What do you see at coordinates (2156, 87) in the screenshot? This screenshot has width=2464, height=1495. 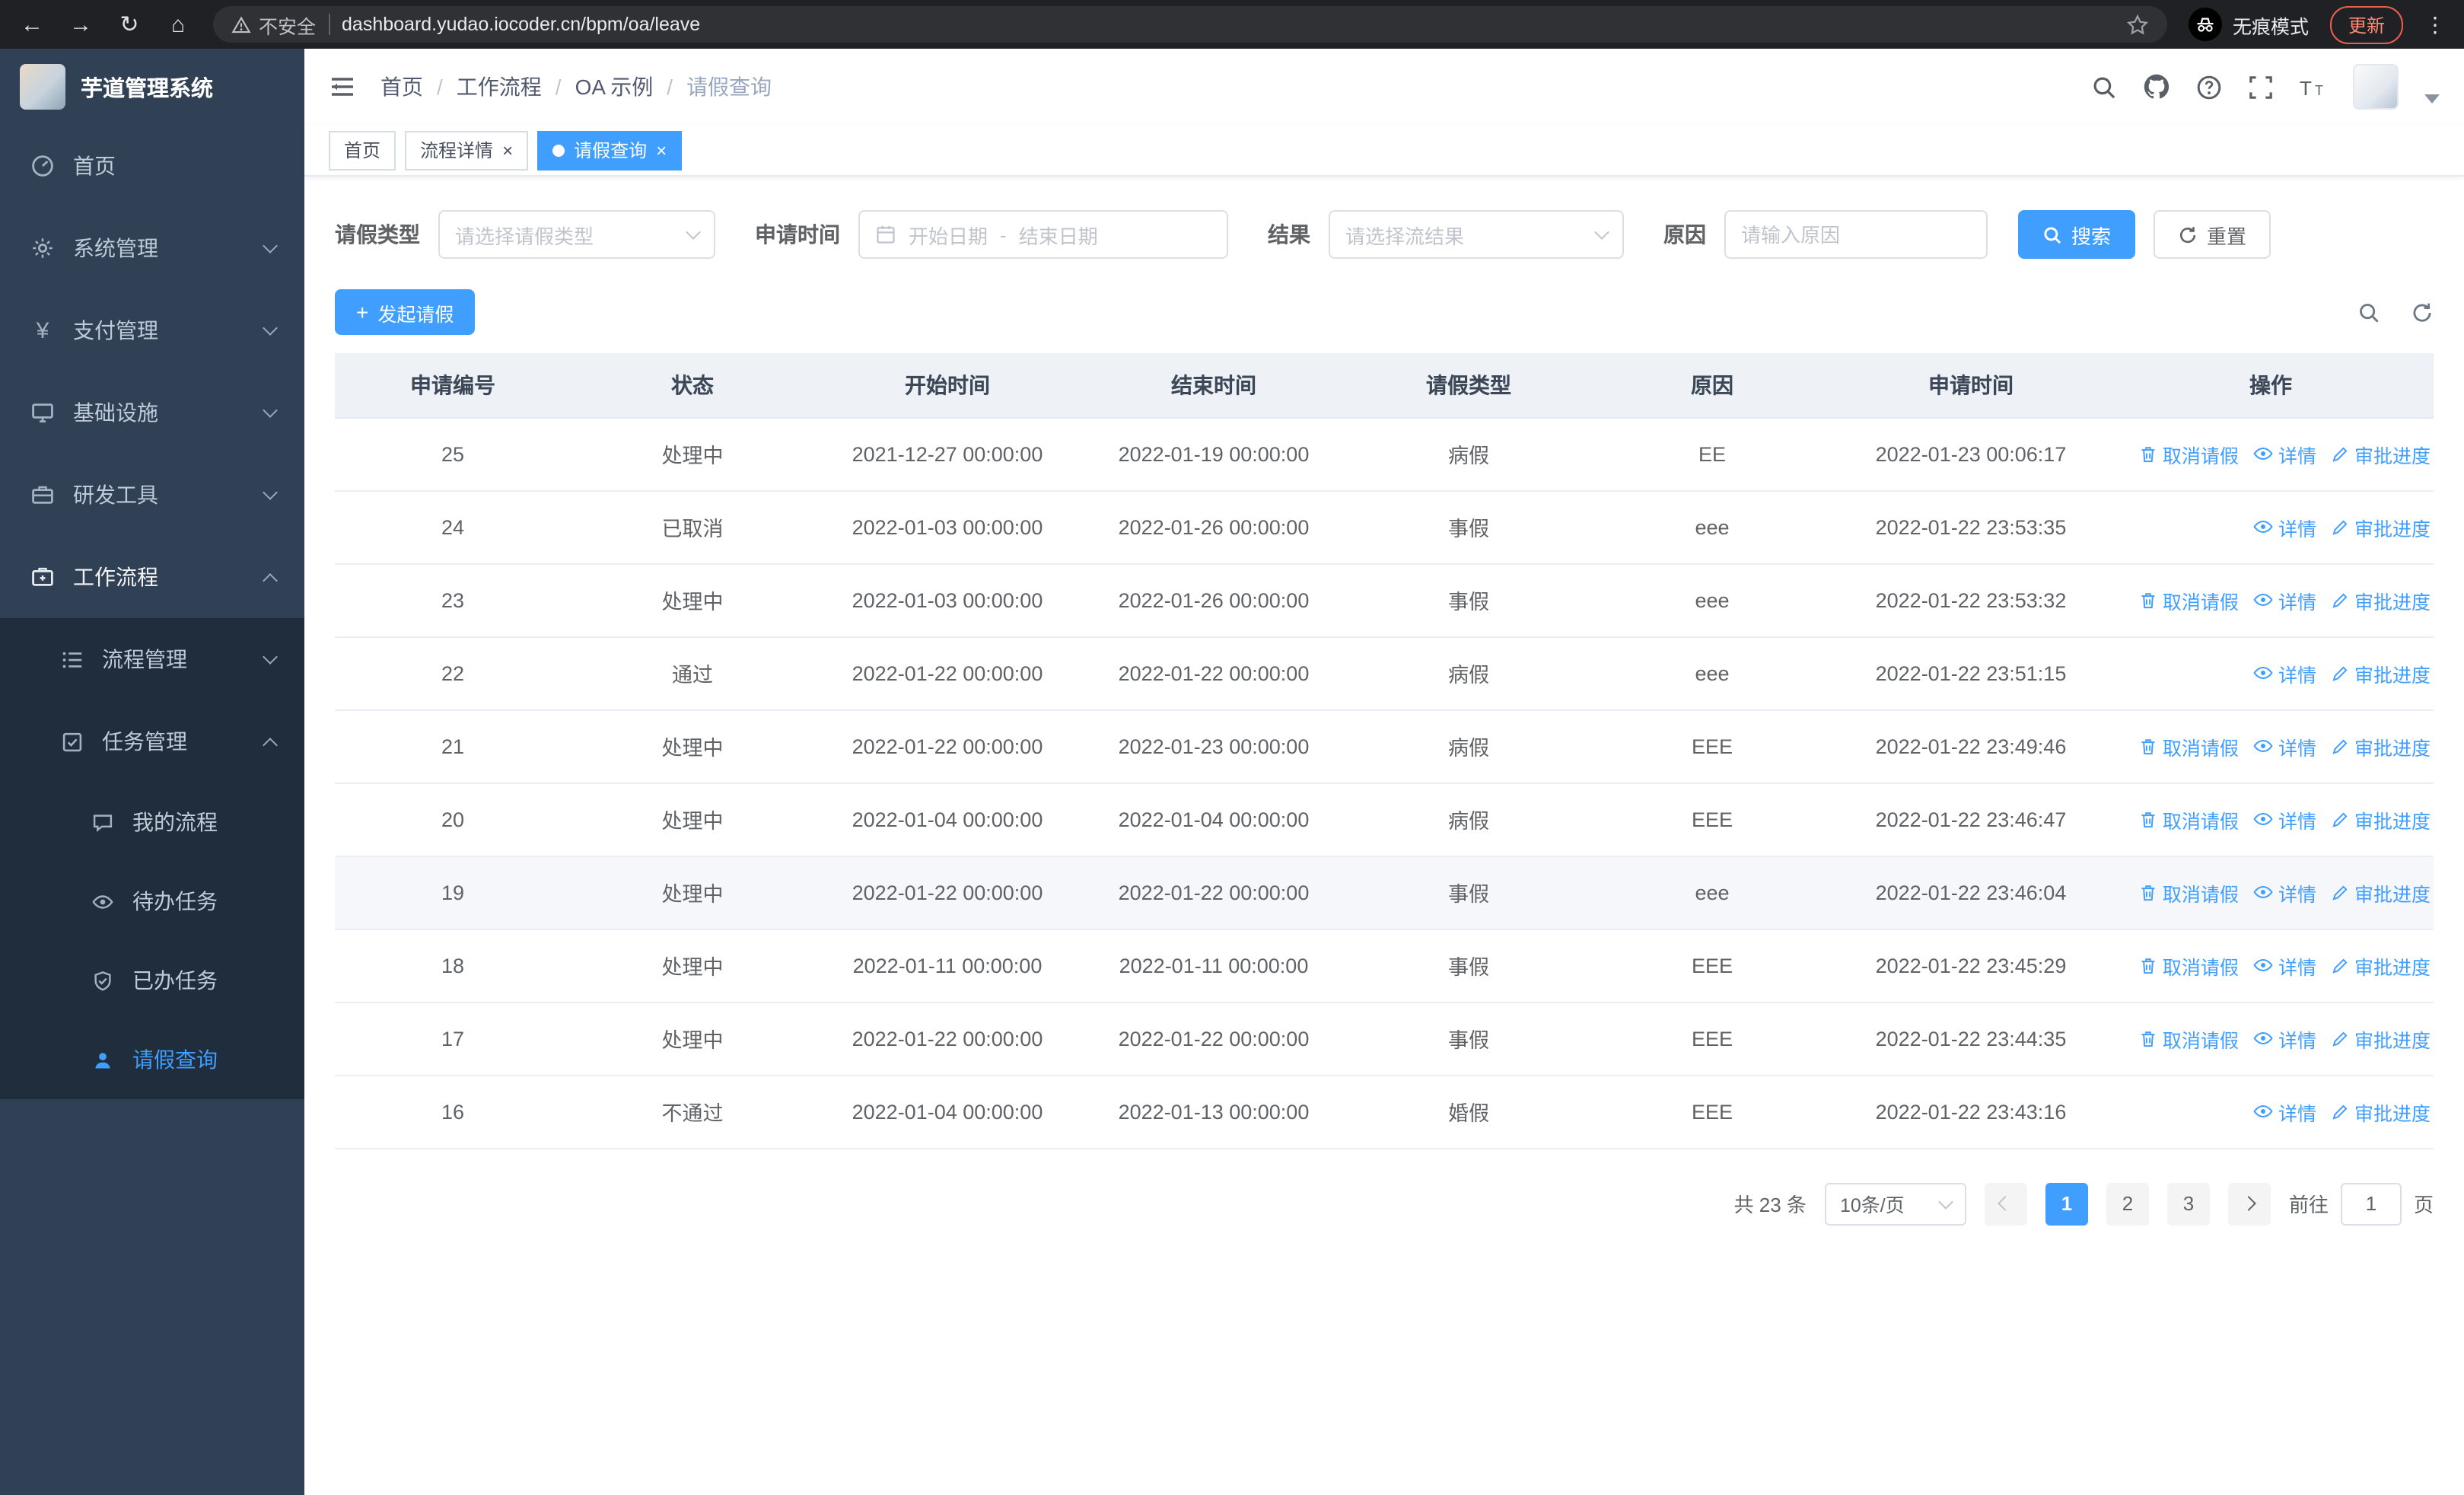 I see `github-icon` at bounding box center [2156, 87].